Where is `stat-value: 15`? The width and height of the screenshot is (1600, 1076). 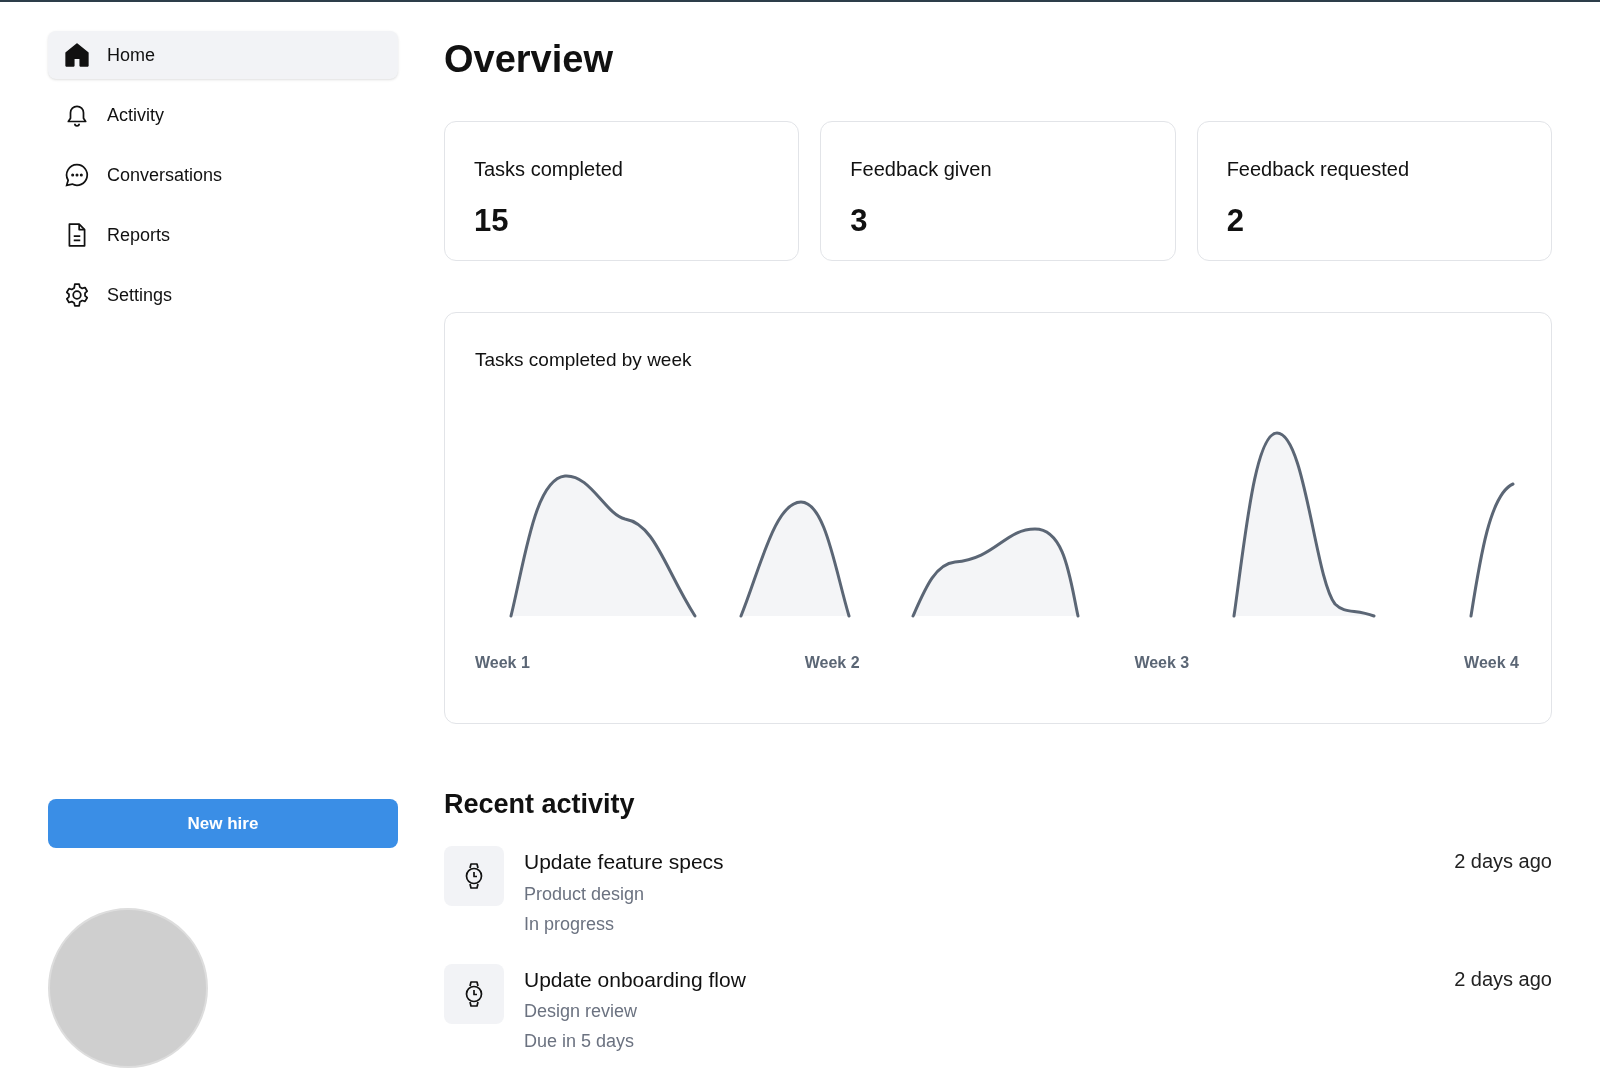
stat-value: 15 is located at coordinates (492, 220).